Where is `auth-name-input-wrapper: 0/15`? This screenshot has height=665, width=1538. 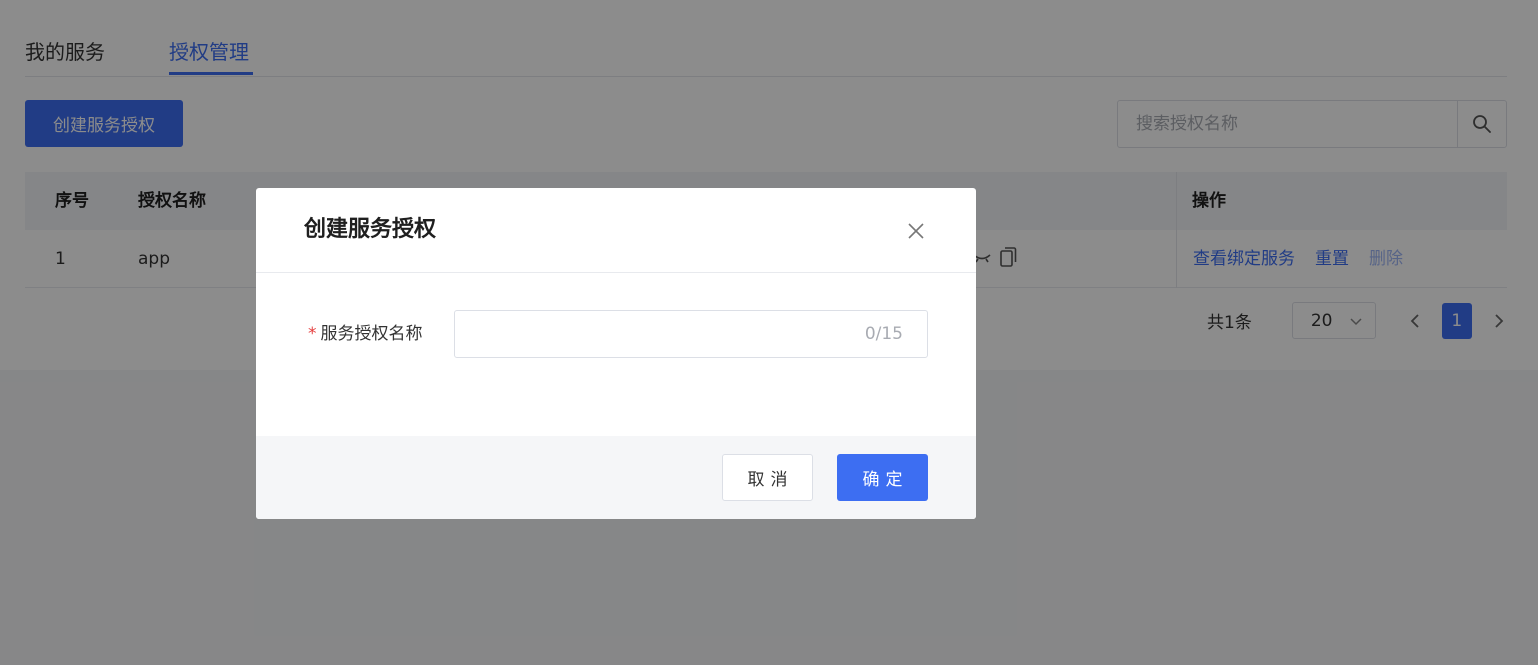 auth-name-input-wrapper: 0/15 is located at coordinates (691, 334).